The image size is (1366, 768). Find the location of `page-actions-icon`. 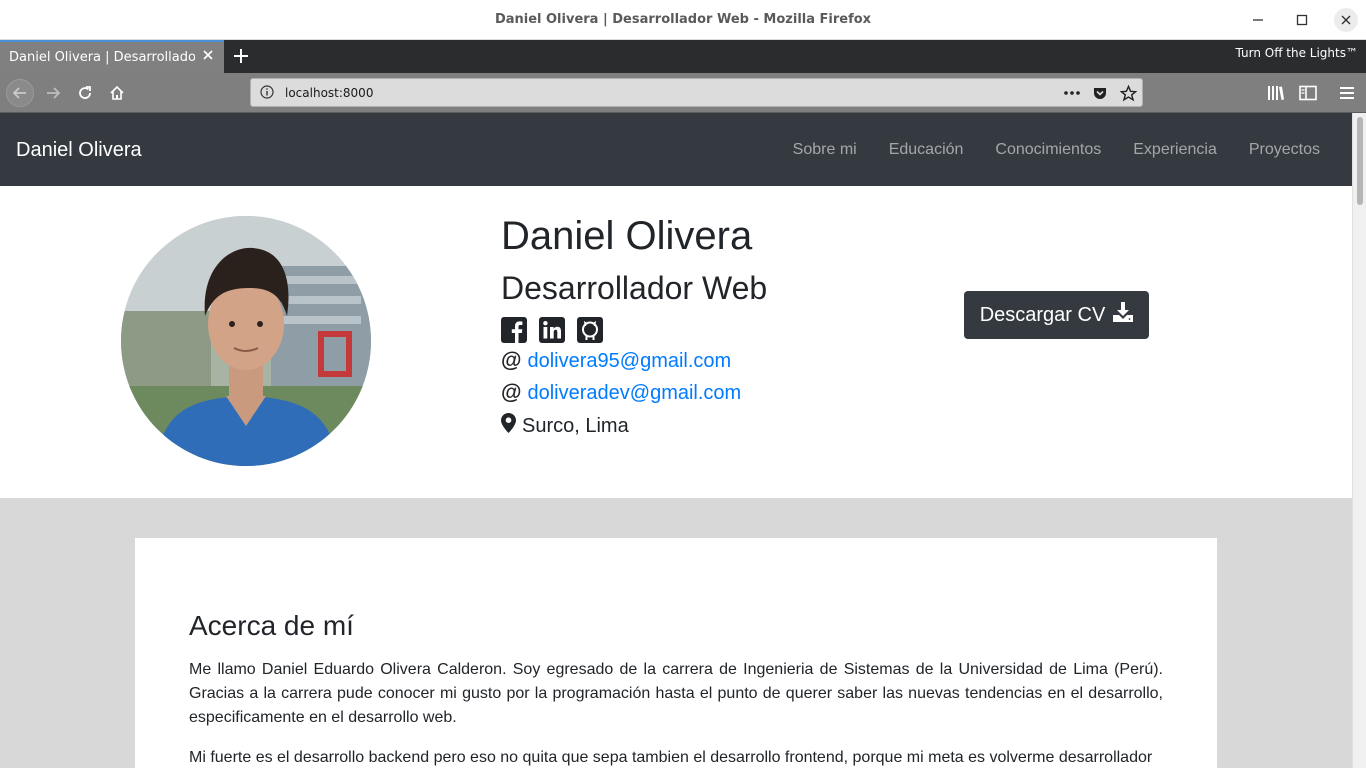

page-actions-icon is located at coordinates (1072, 93).